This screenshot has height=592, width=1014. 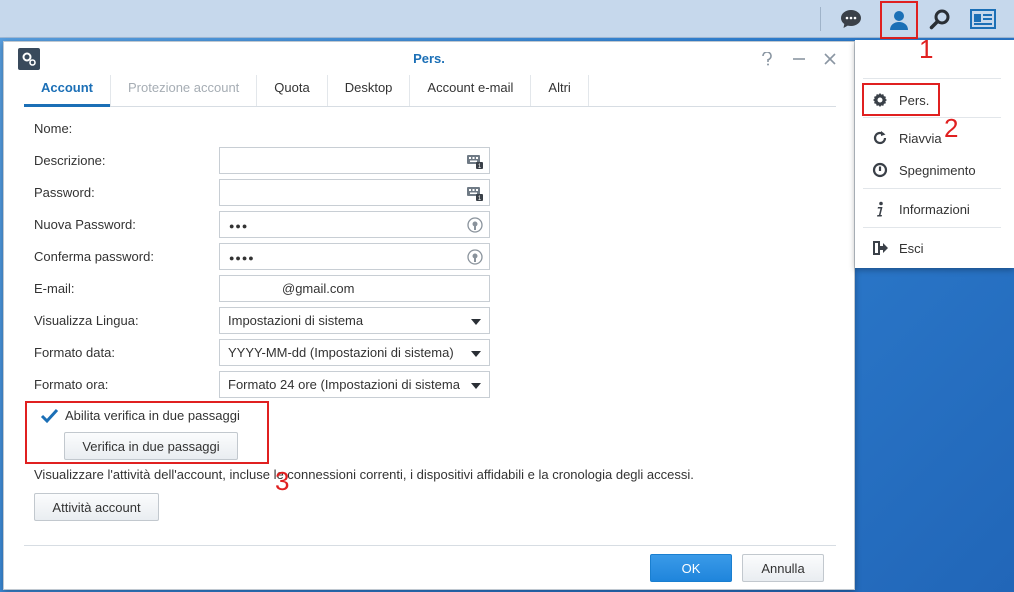 What do you see at coordinates (983, 19) in the screenshot?
I see `widget-icon` at bounding box center [983, 19].